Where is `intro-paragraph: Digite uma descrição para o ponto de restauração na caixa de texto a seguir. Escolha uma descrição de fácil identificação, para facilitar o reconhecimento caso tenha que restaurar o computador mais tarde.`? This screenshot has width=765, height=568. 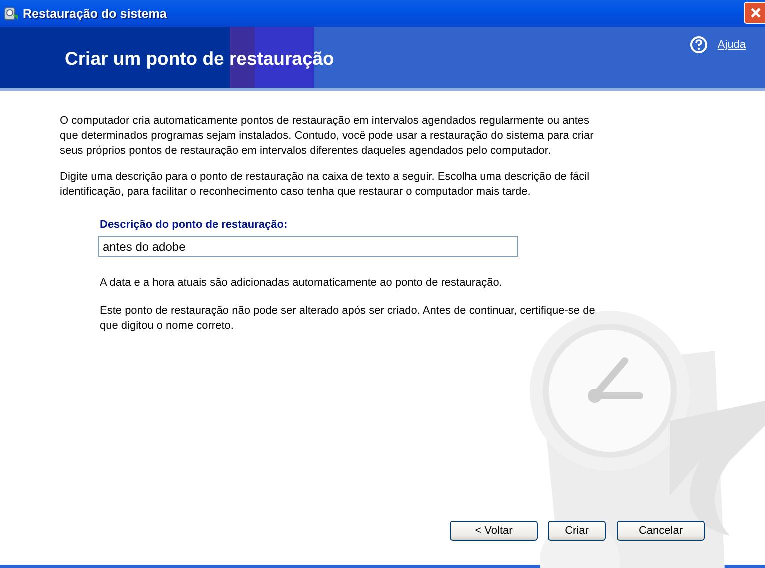 intro-paragraph: Digite uma descrição para o ponto de restauração na caixa de texto a seguir. Escolha uma descrição de fácil identificação, para facilitar o reconhecimento caso tenha que restaurar o computador mais tarde. is located at coordinates (325, 185).